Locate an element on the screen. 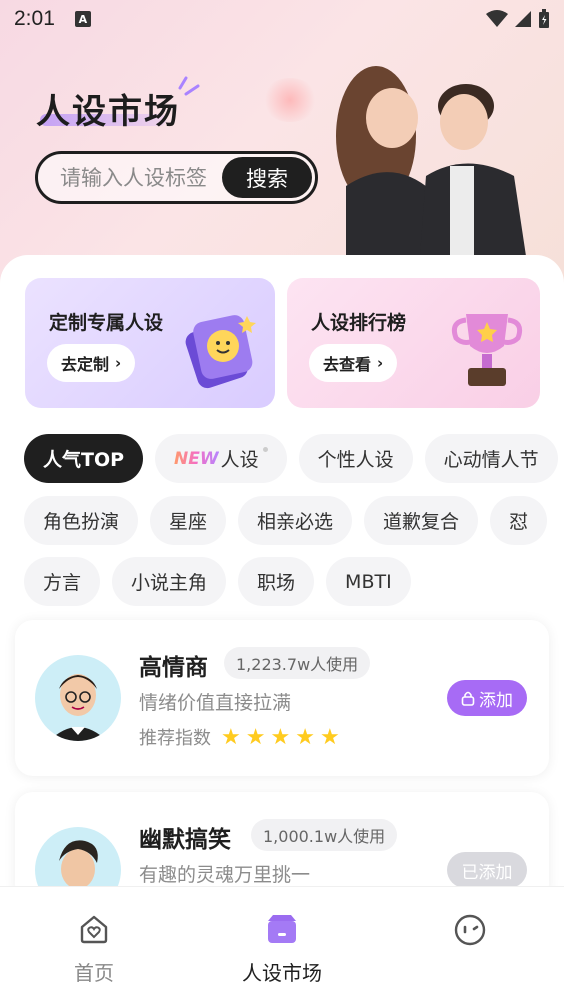 This screenshot has height=1004, width=564. couple-illustration is located at coordinates (431, 161).